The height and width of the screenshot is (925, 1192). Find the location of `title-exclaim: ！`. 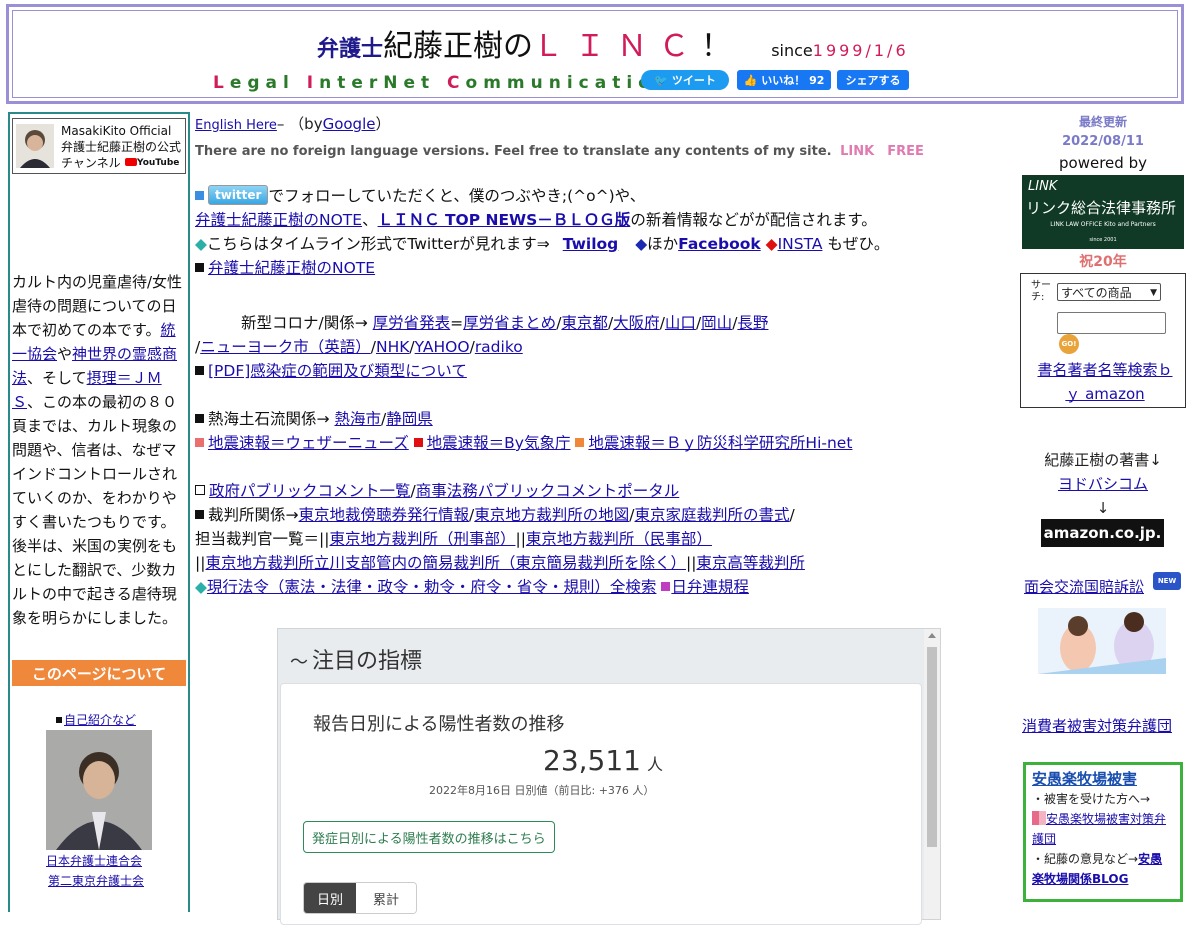

title-exclaim: ！ is located at coordinates (716, 46).